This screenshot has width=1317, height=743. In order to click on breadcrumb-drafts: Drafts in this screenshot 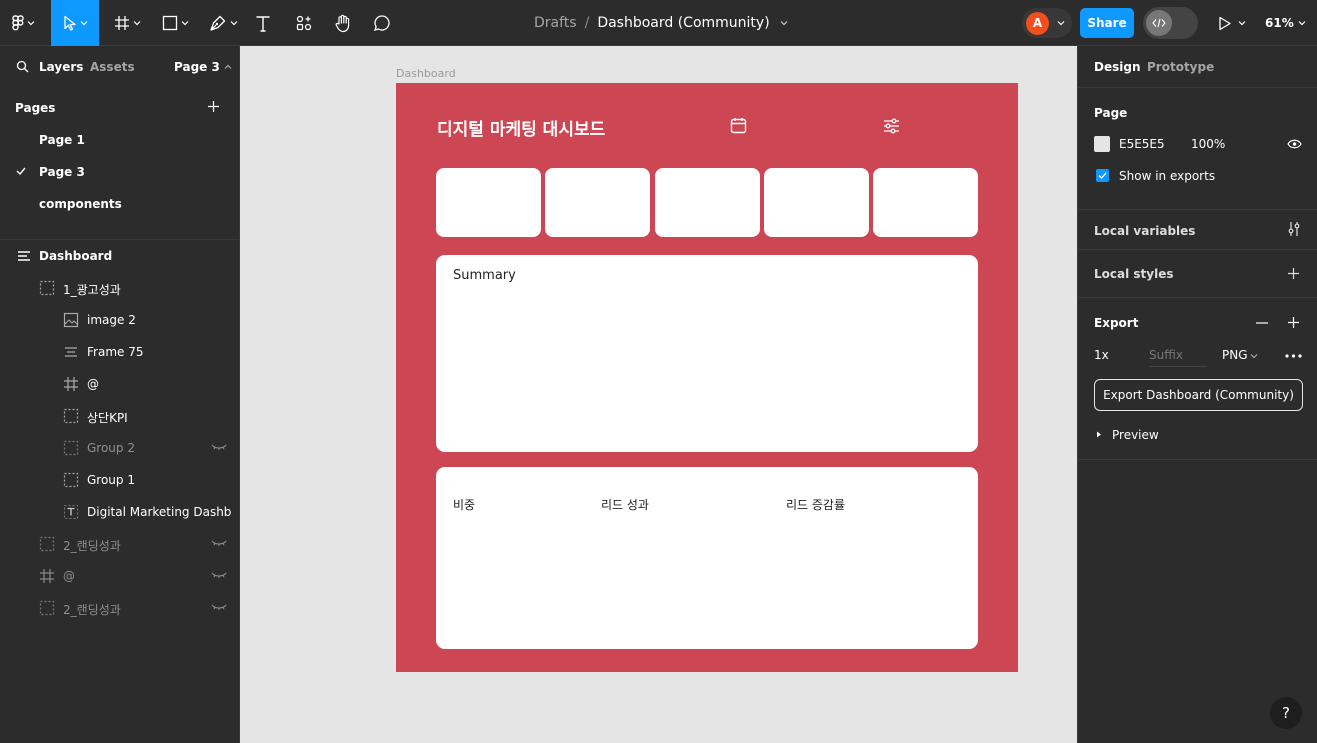, I will do `click(555, 23)`.